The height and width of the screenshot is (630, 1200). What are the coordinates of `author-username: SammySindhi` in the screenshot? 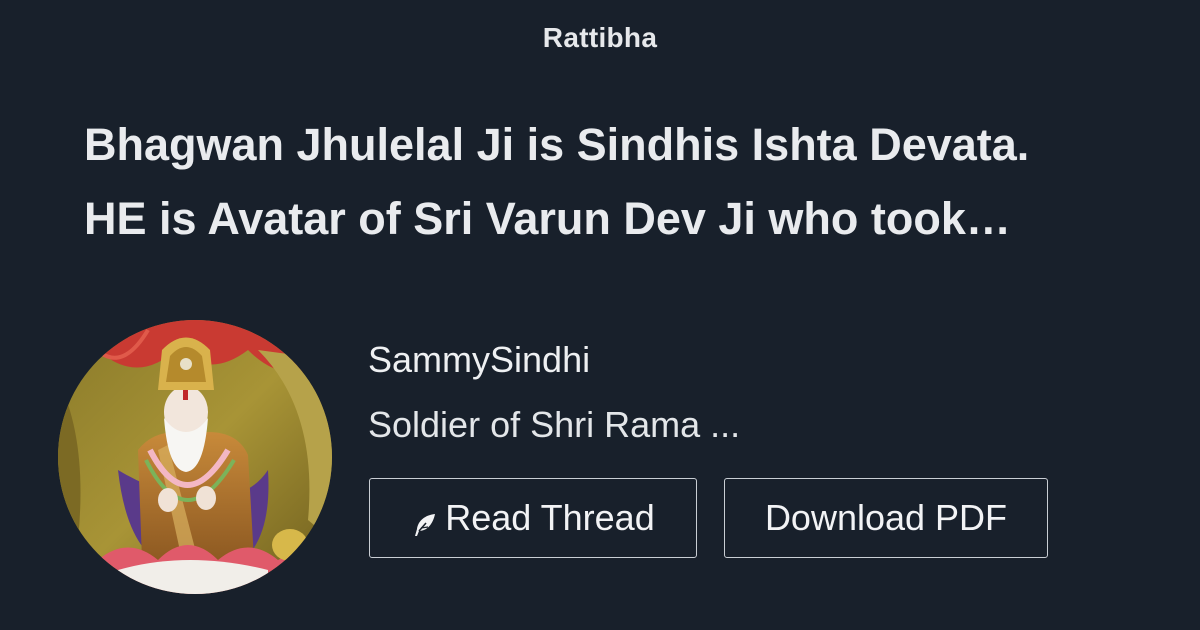 It's located at (479, 360).